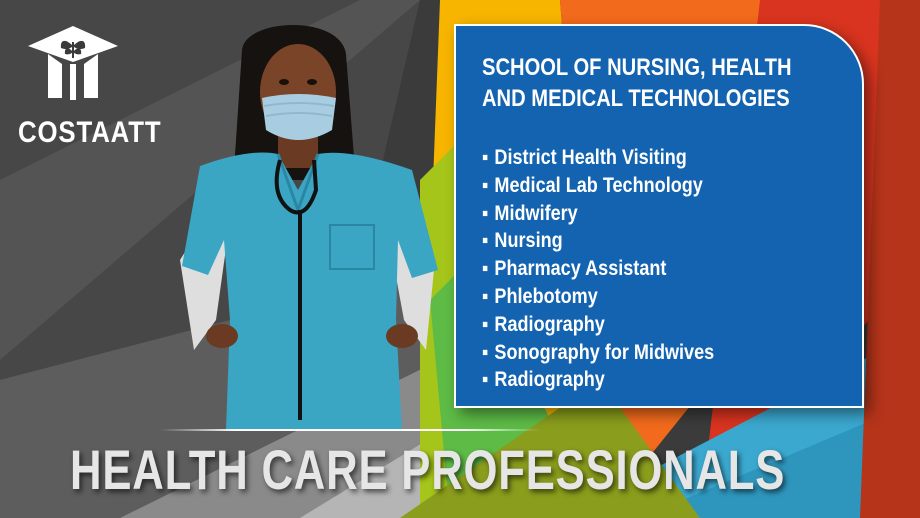  I want to click on graduation-cap-plant-icon, so click(73, 63).